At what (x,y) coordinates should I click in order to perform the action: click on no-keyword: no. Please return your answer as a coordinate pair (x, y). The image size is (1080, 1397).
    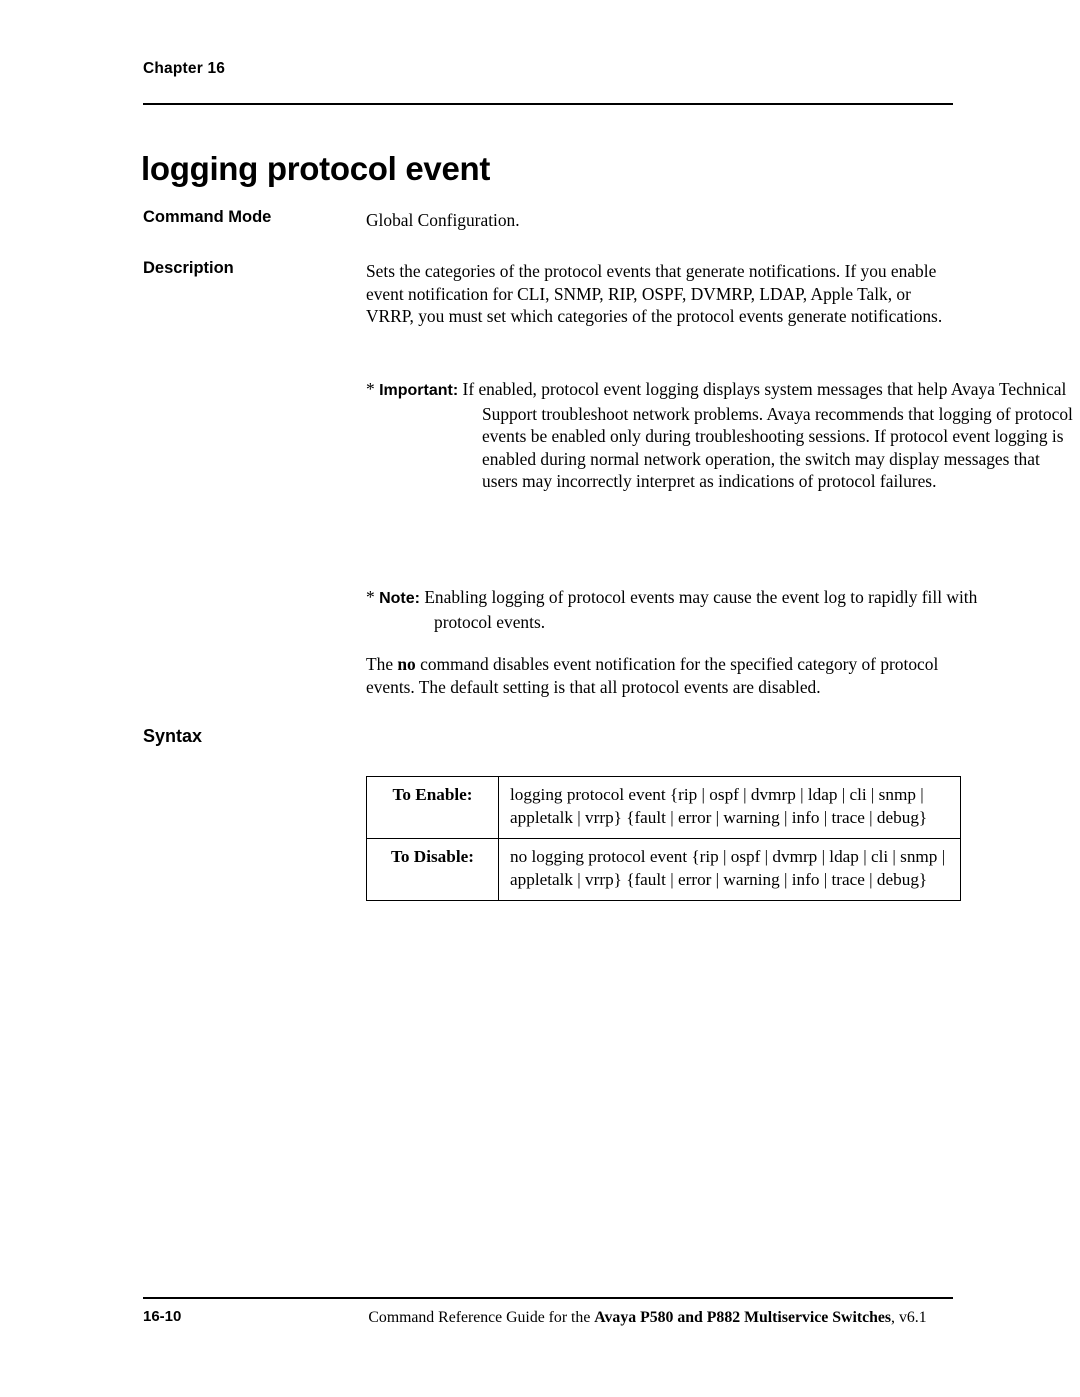
    Looking at the image, I should click on (406, 664).